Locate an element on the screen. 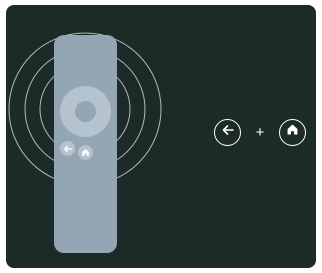 This screenshot has width=322, height=273. home-button-indicator is located at coordinates (292, 132).